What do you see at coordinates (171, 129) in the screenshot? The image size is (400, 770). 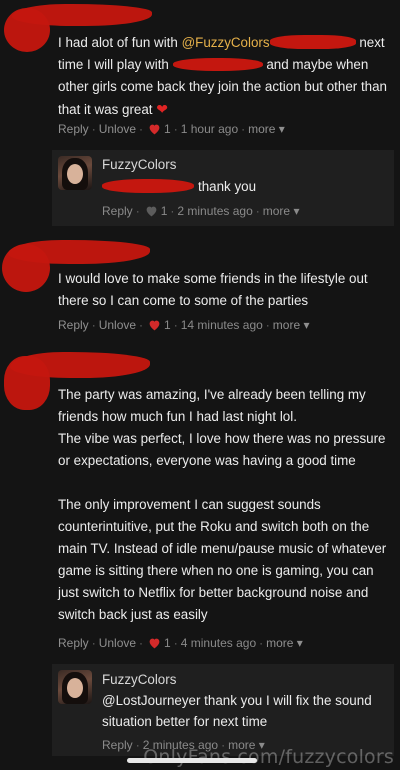 I see `comment-meta: Reply · Unlove · 1 · 1 hour ago · more ▾` at bounding box center [171, 129].